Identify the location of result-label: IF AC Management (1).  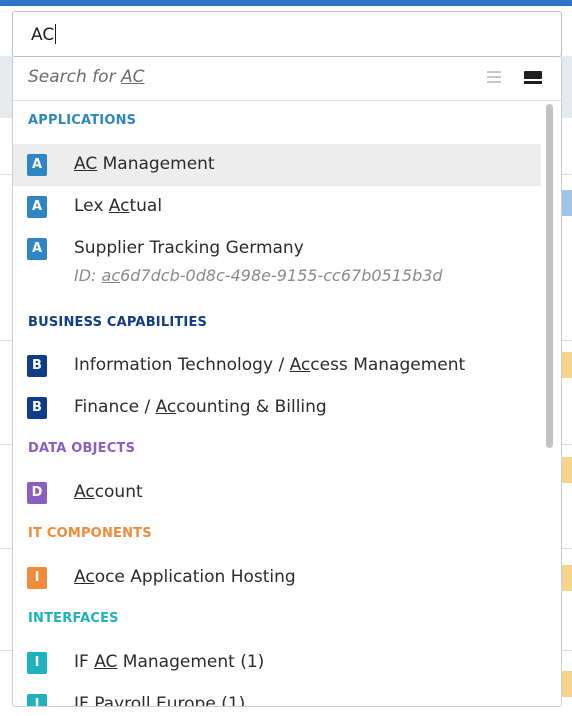
(169, 662).